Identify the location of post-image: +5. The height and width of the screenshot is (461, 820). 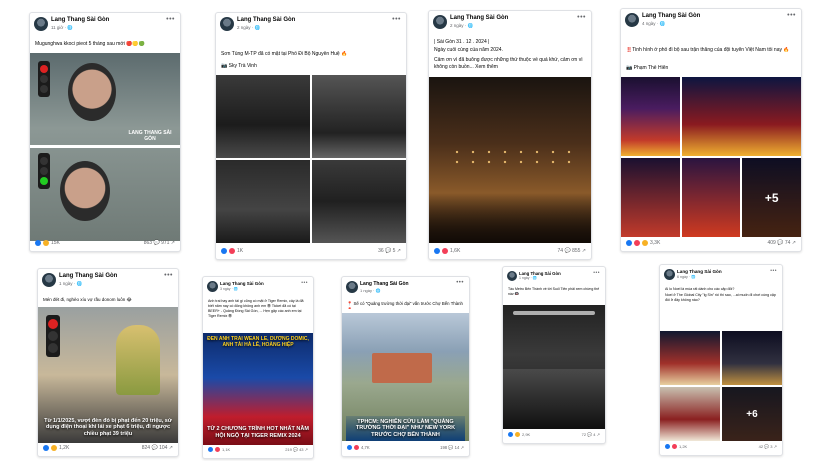
(771, 197).